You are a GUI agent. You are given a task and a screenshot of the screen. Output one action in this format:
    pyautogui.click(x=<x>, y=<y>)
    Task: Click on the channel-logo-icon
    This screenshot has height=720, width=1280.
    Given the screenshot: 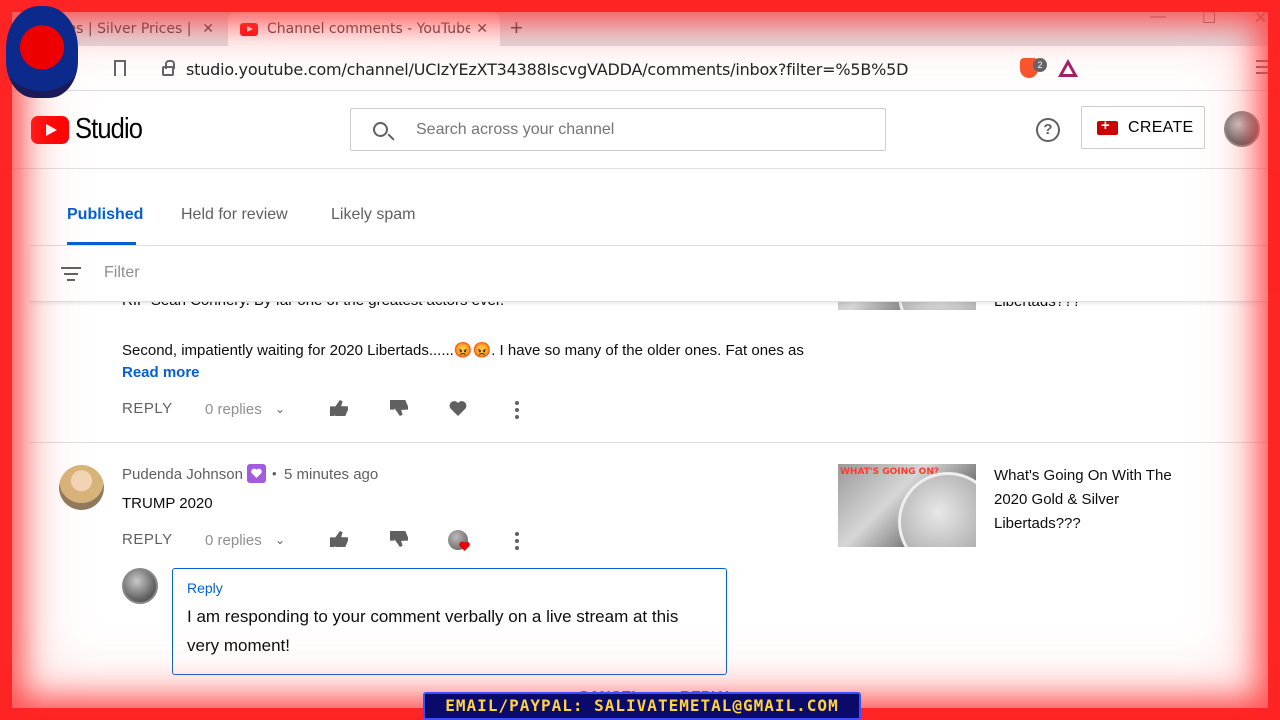 What is the action you would take?
    pyautogui.click(x=42, y=52)
    